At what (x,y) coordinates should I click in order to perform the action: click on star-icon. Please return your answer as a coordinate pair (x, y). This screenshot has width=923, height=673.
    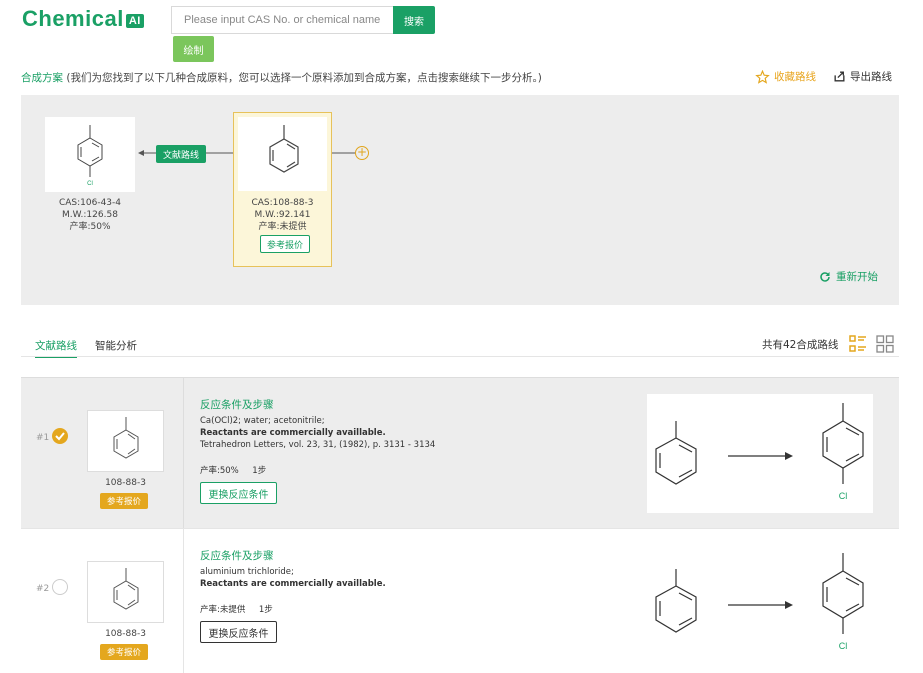
    Looking at the image, I should click on (762, 76).